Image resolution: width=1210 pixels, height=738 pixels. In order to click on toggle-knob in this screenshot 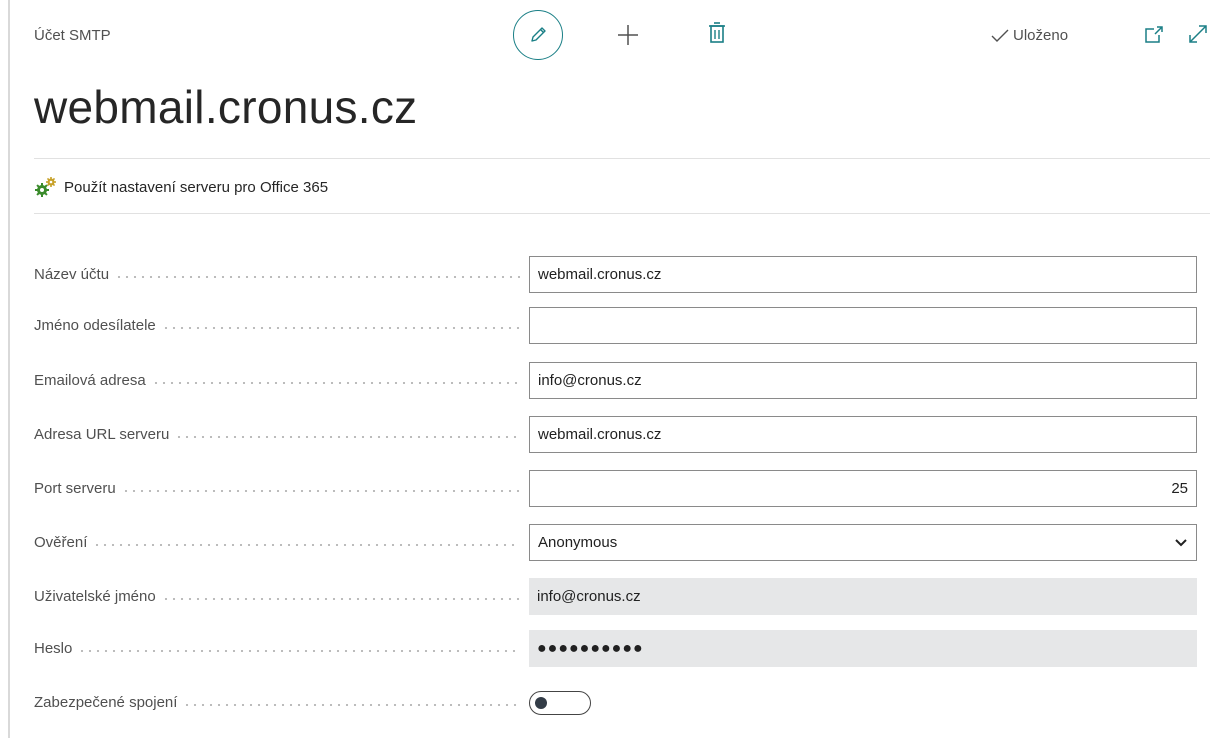, I will do `click(541, 702)`.